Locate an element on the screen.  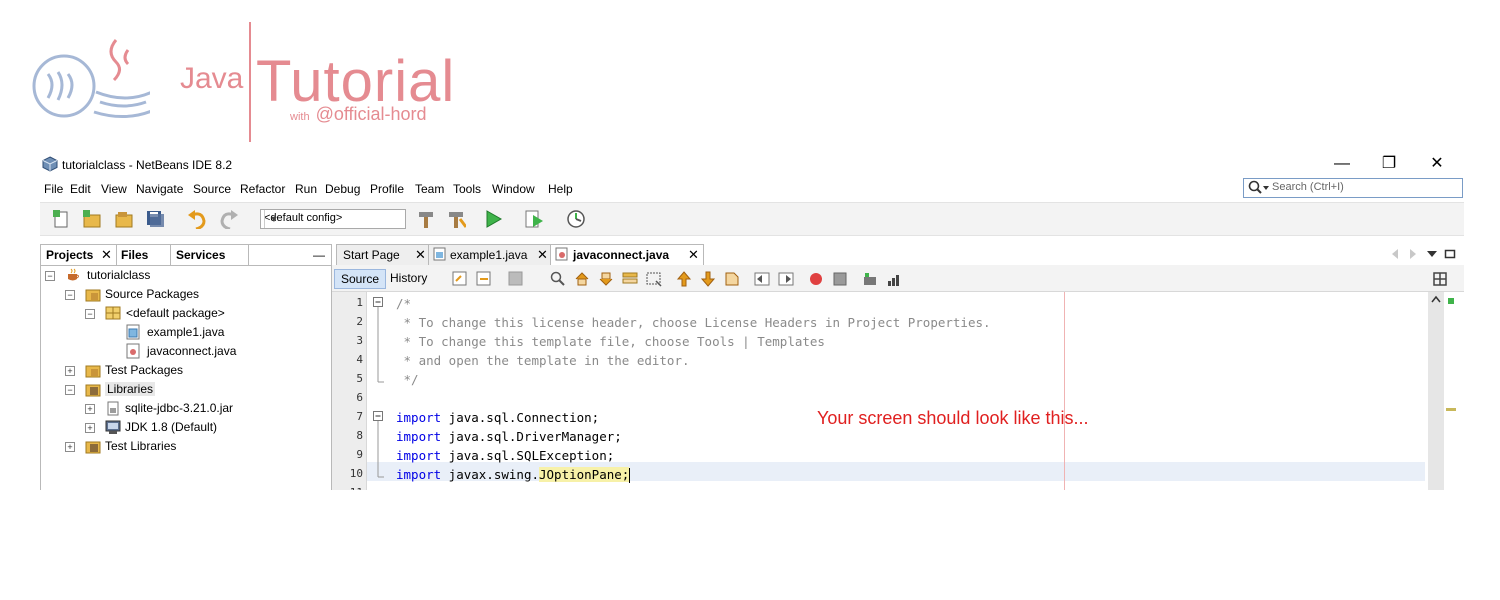
back-icon is located at coordinates (484, 279).